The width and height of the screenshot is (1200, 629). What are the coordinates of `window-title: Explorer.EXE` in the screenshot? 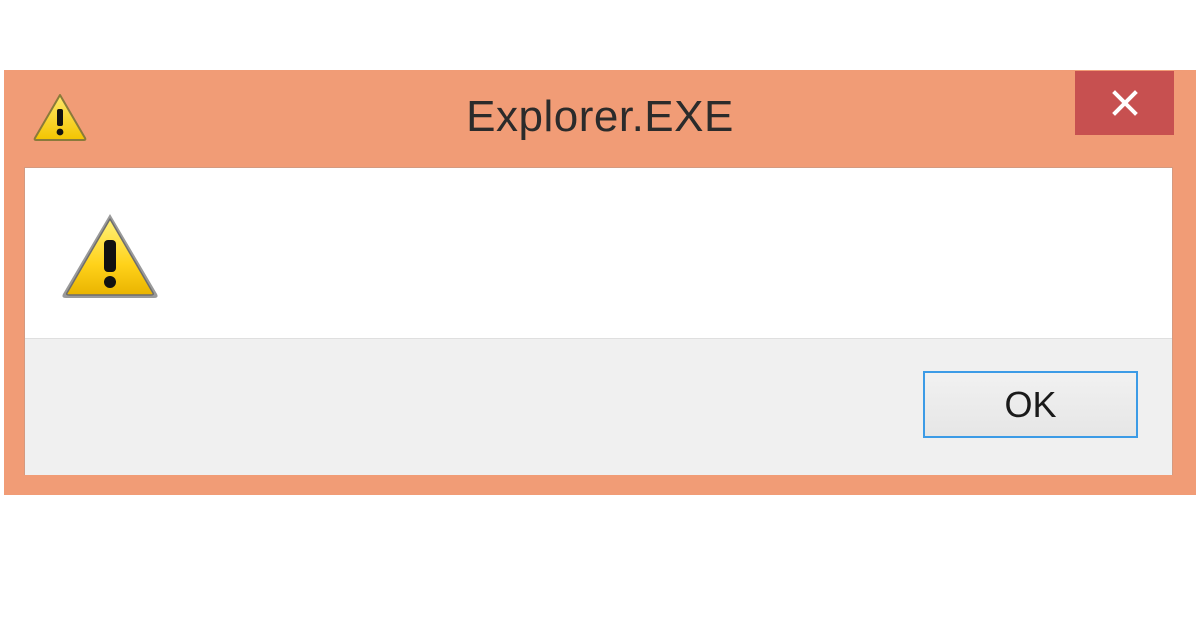 It's located at (600, 116).